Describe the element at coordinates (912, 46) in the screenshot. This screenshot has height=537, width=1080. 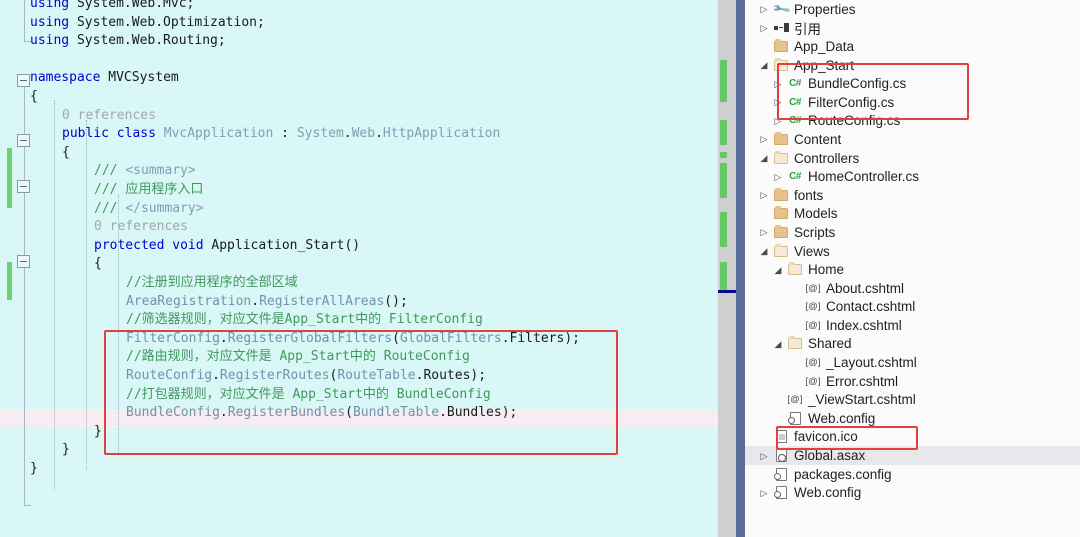
I see `tree-item-app-data: App_Data` at that location.